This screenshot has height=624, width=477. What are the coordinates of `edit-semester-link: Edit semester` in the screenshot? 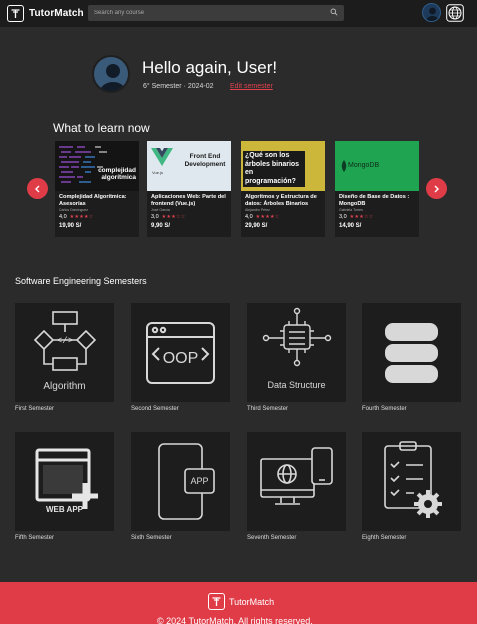 It's located at (251, 86).